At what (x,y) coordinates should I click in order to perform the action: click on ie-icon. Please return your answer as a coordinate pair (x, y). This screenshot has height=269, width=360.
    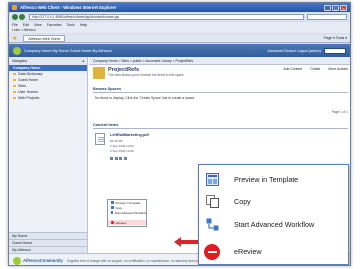
    Looking at the image, I should click on (14, 7).